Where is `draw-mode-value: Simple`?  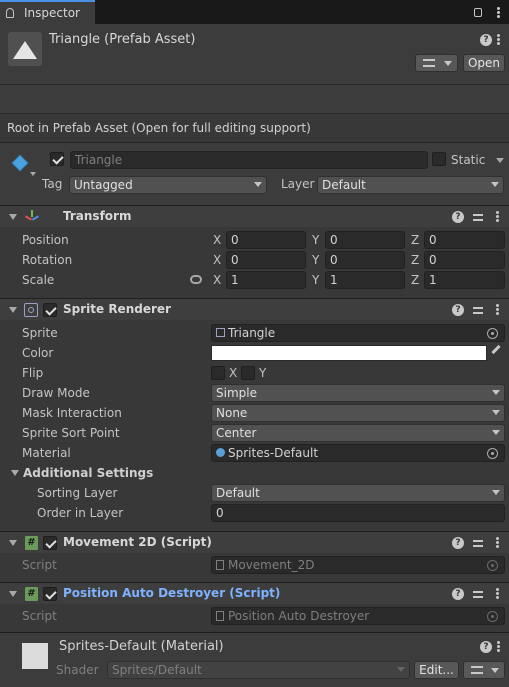 draw-mode-value: Simple is located at coordinates (236, 393).